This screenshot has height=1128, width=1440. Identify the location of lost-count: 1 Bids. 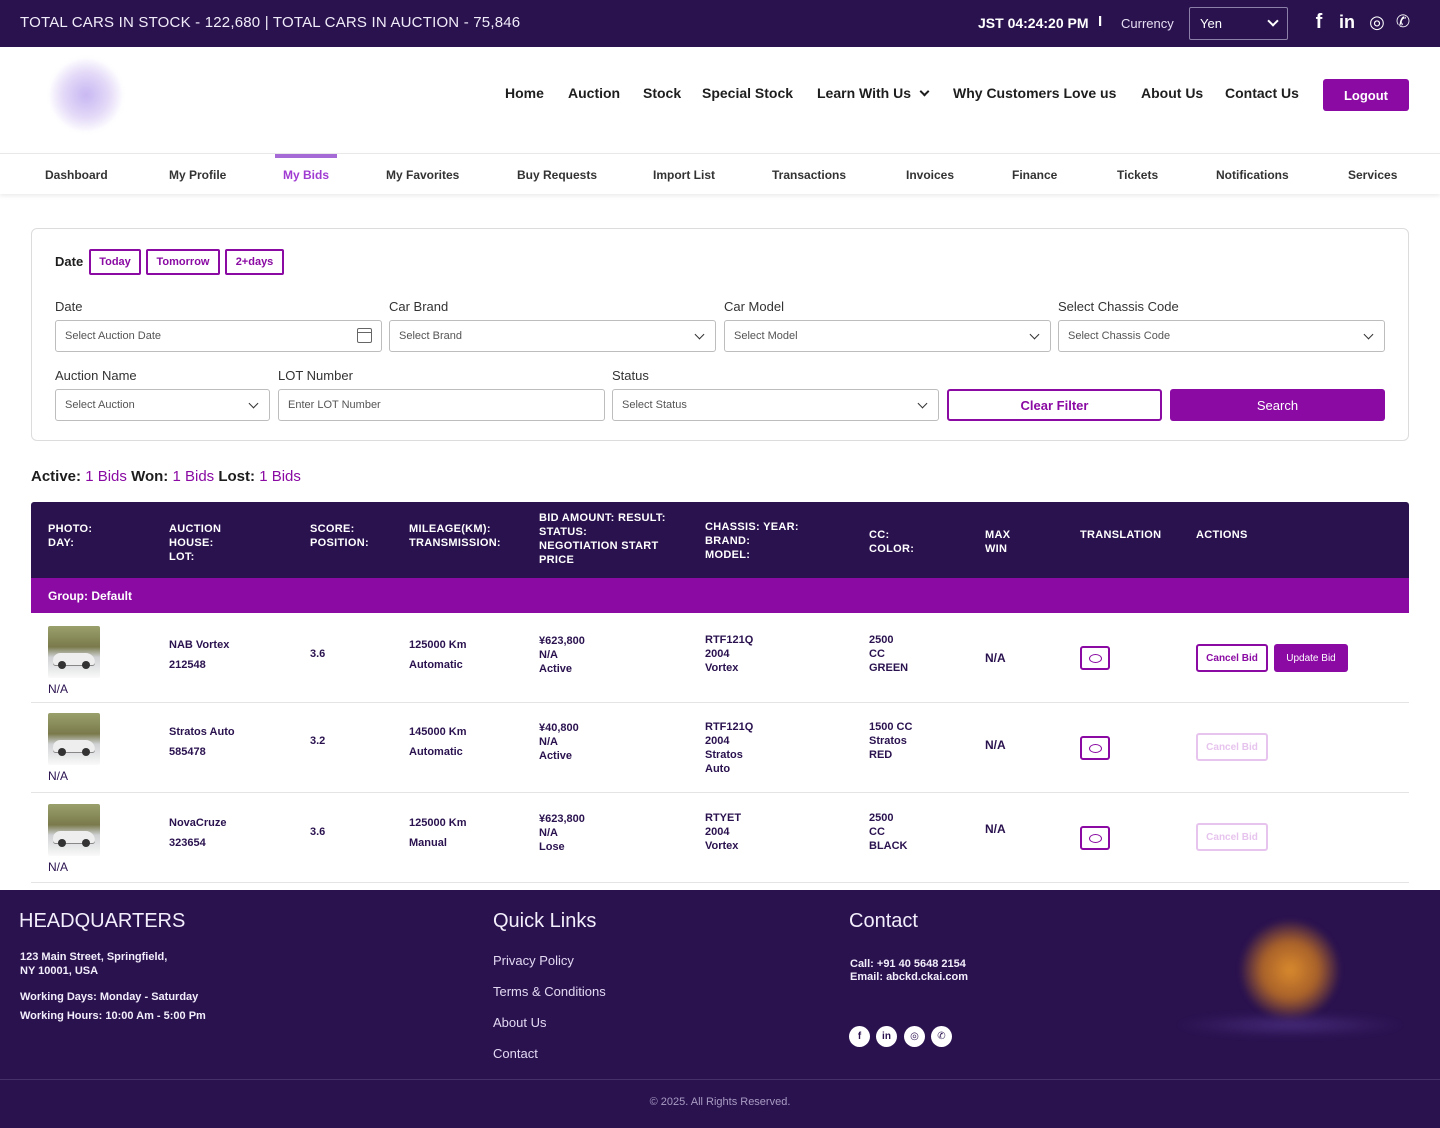
(280, 476).